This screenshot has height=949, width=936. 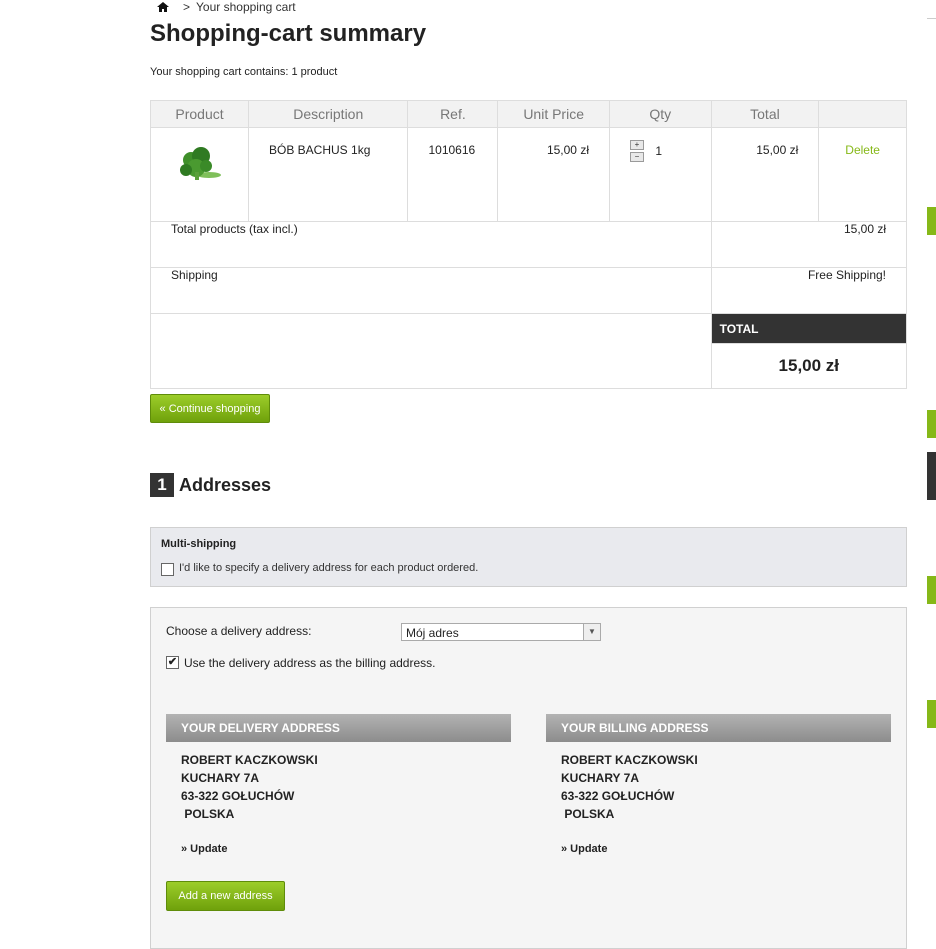 I want to click on delivery-address-line: ROBERT KACZKOWSKI, so click(x=249, y=760).